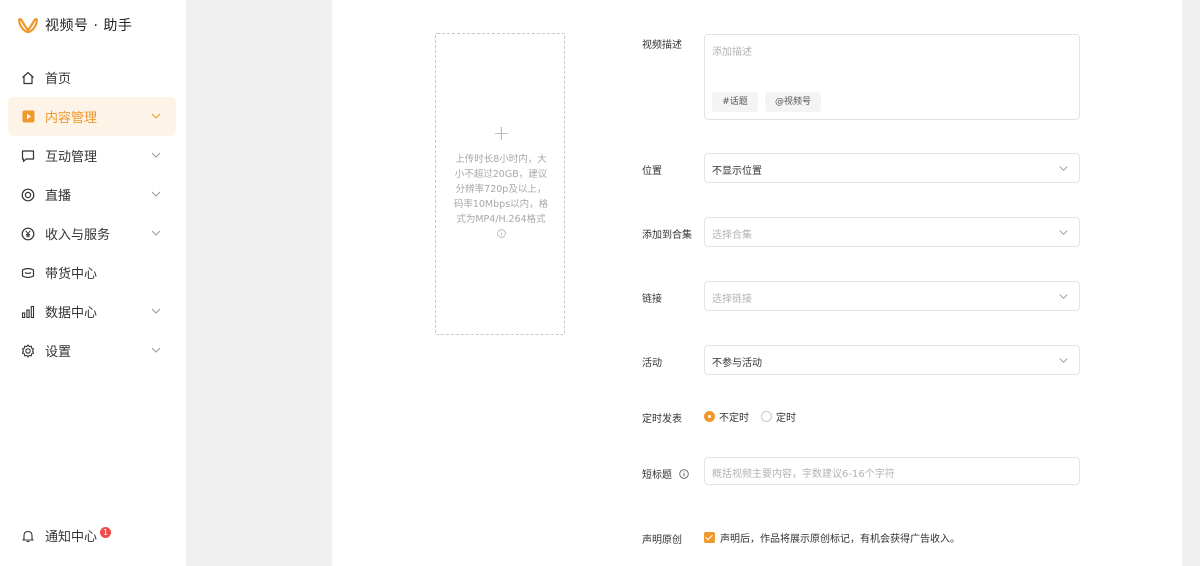 The image size is (1200, 566). What do you see at coordinates (667, 235) in the screenshot?
I see `collection-label: 添加到合集` at bounding box center [667, 235].